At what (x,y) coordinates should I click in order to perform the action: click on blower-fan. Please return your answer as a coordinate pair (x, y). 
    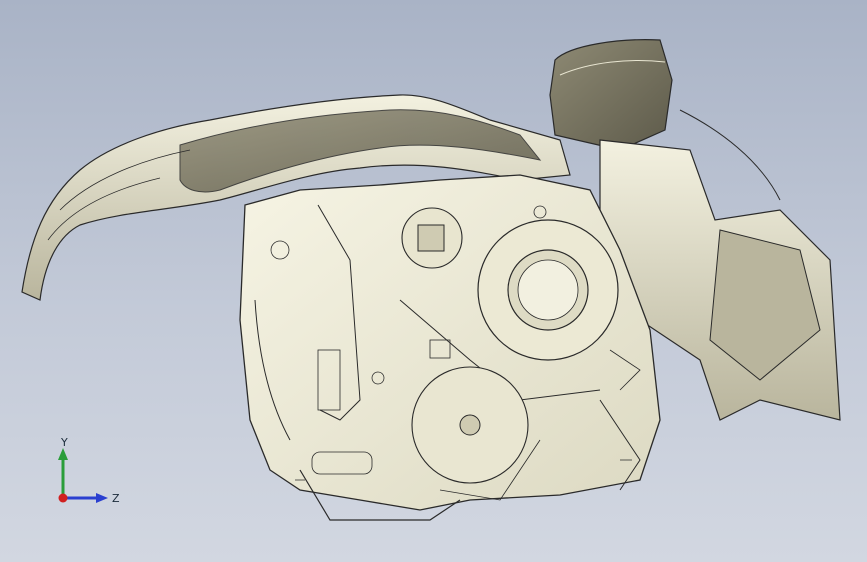
    Looking at the image, I should click on (548, 290).